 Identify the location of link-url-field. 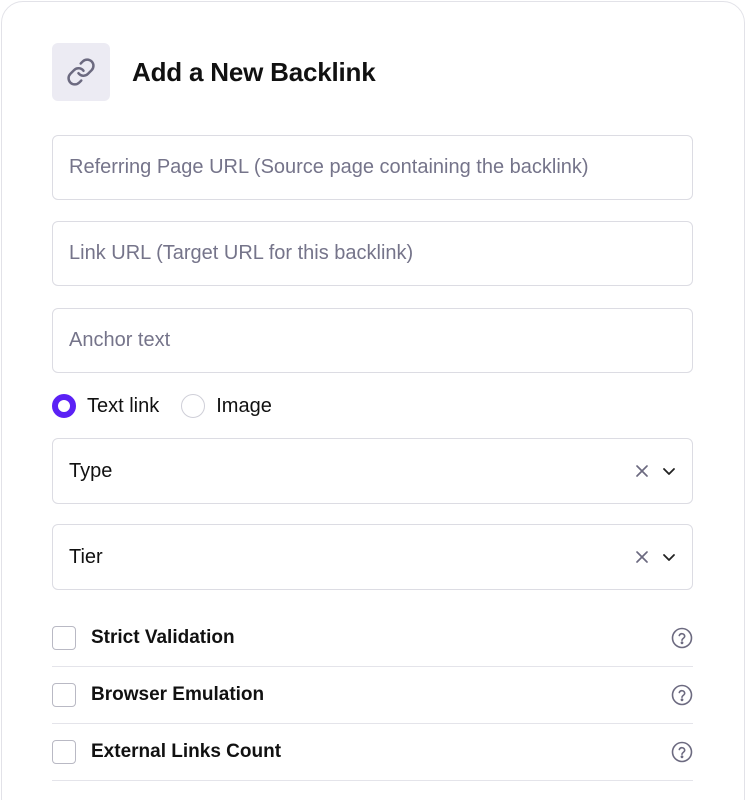
(372, 253).